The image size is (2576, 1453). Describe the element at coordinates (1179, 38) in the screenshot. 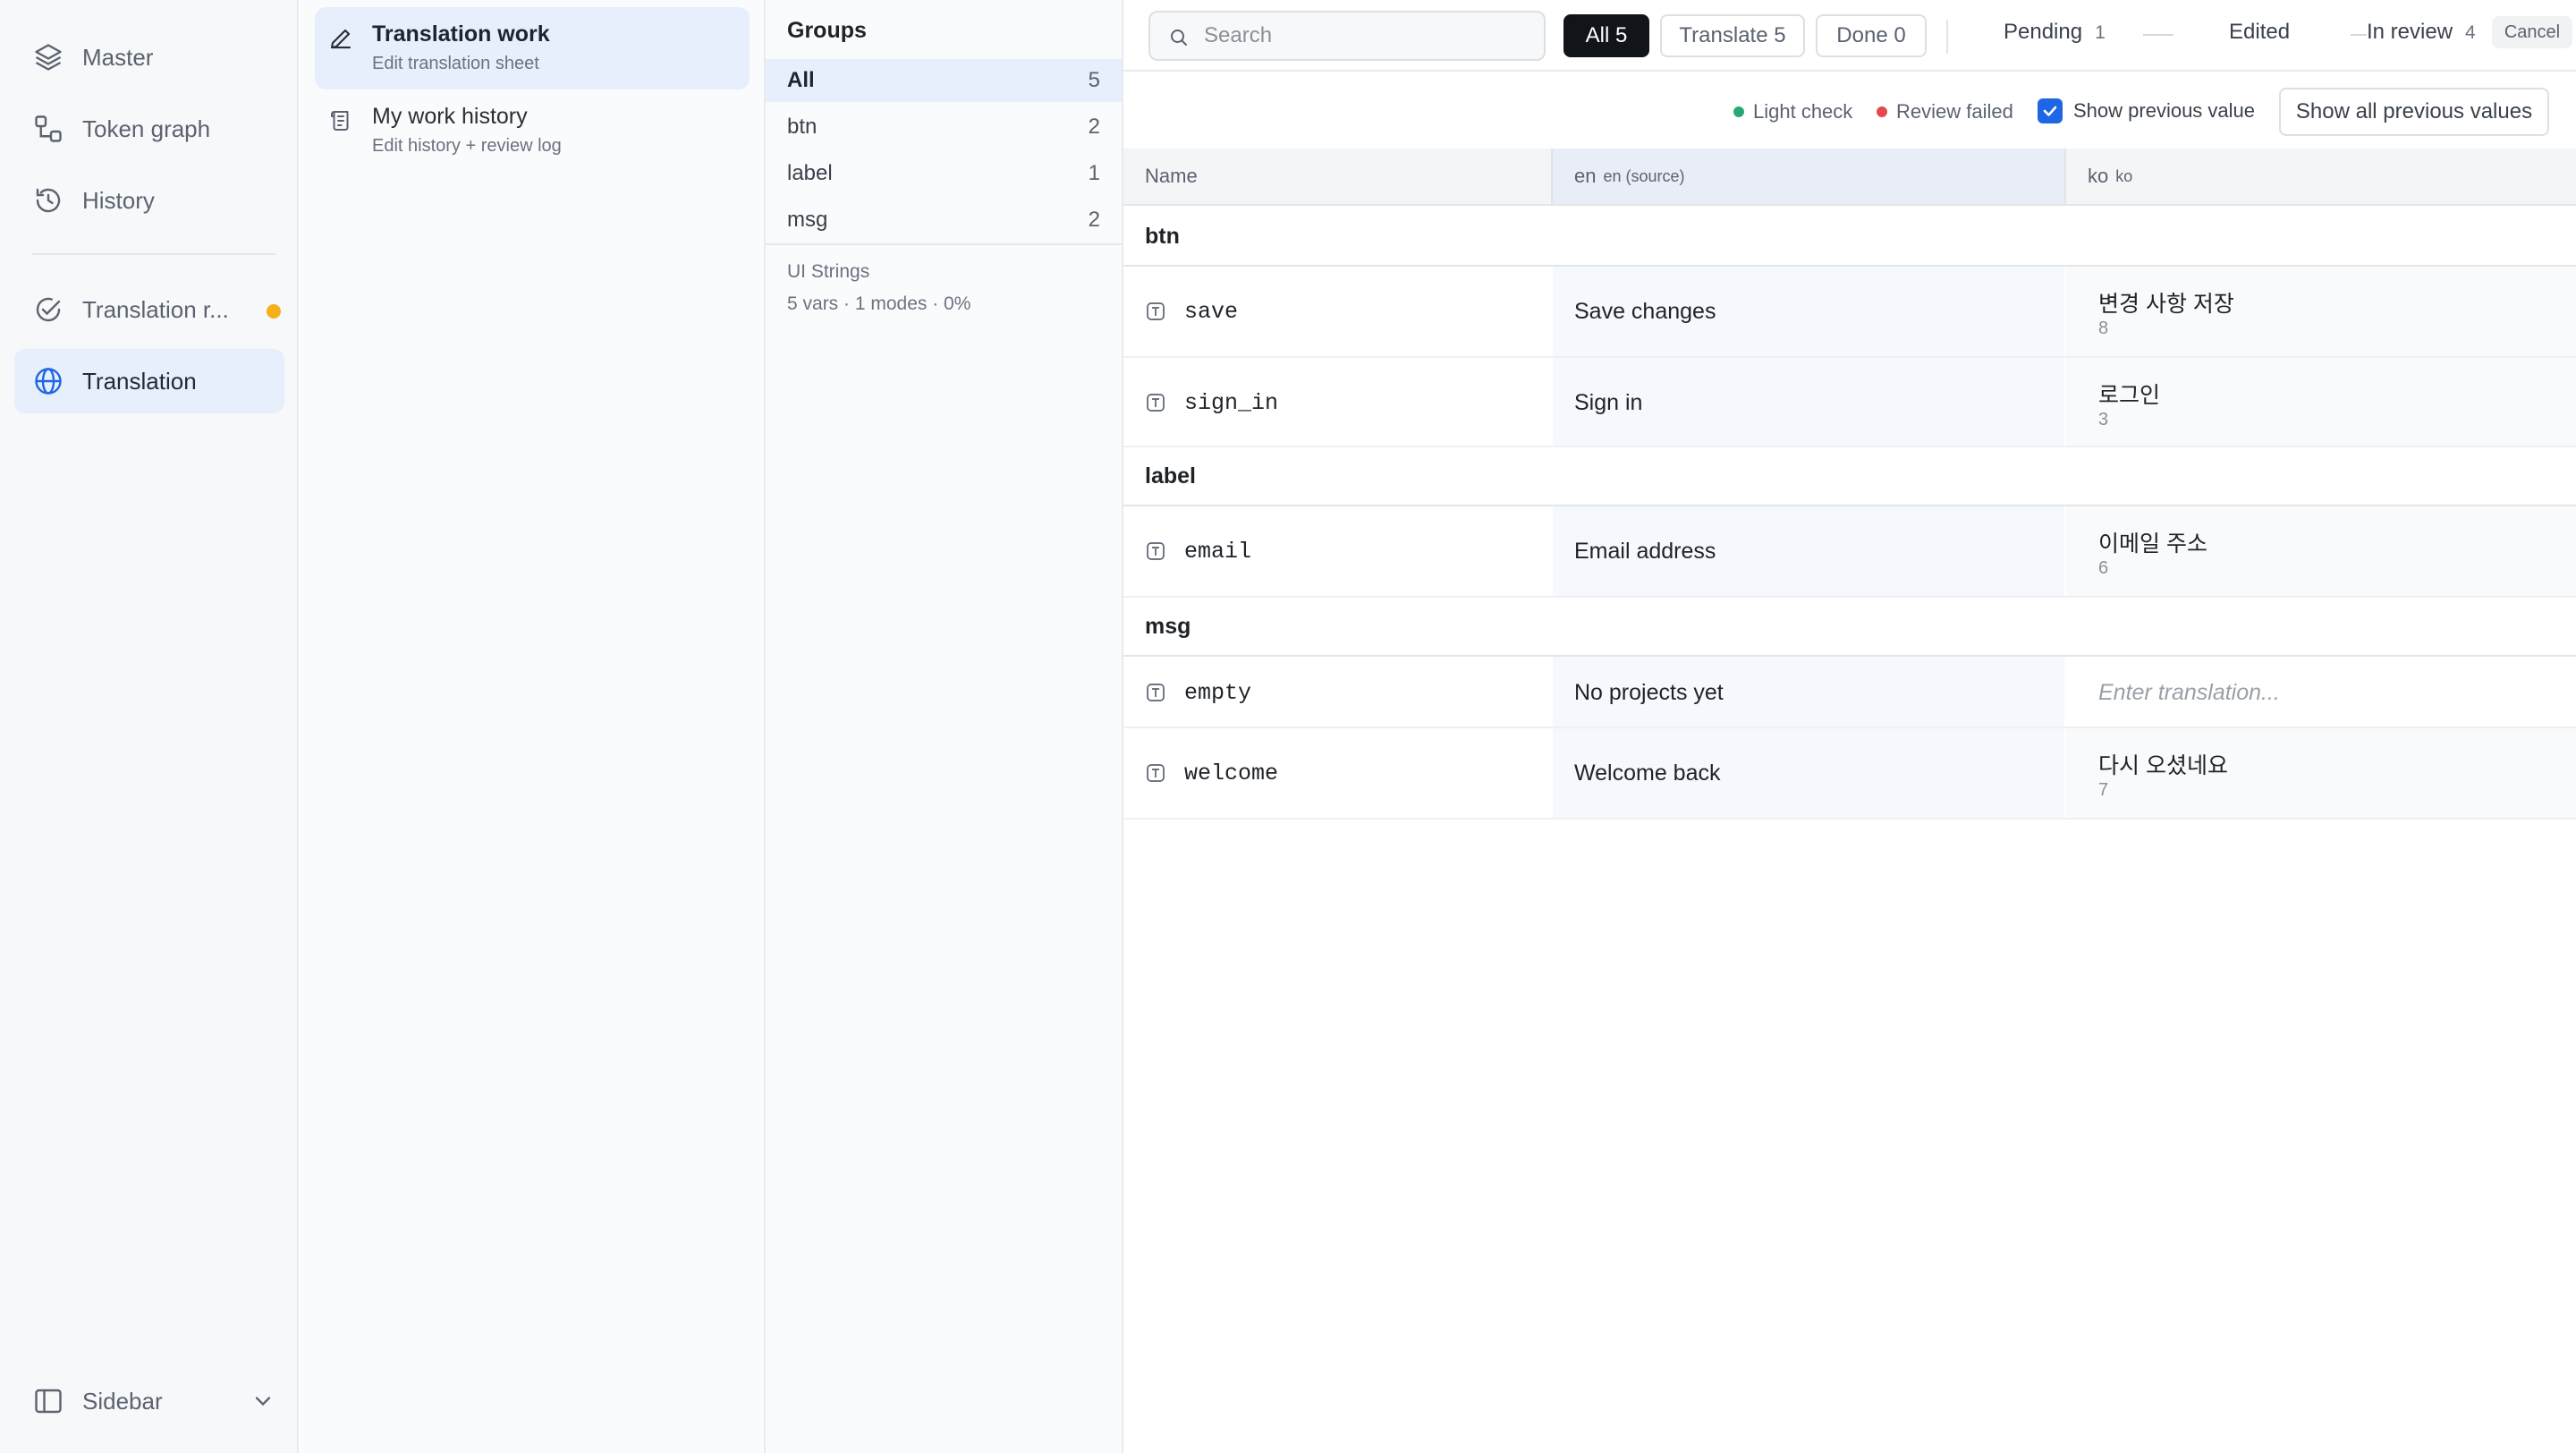

I see `search-icon` at that location.